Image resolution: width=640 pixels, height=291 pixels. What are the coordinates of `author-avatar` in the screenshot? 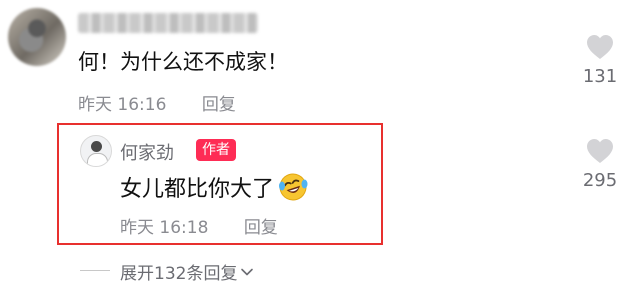 It's located at (96, 151).